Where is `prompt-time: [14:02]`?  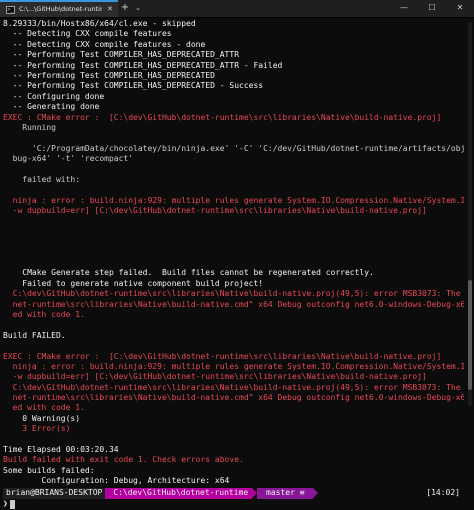 prompt-time: [14:02] is located at coordinates (443, 492).